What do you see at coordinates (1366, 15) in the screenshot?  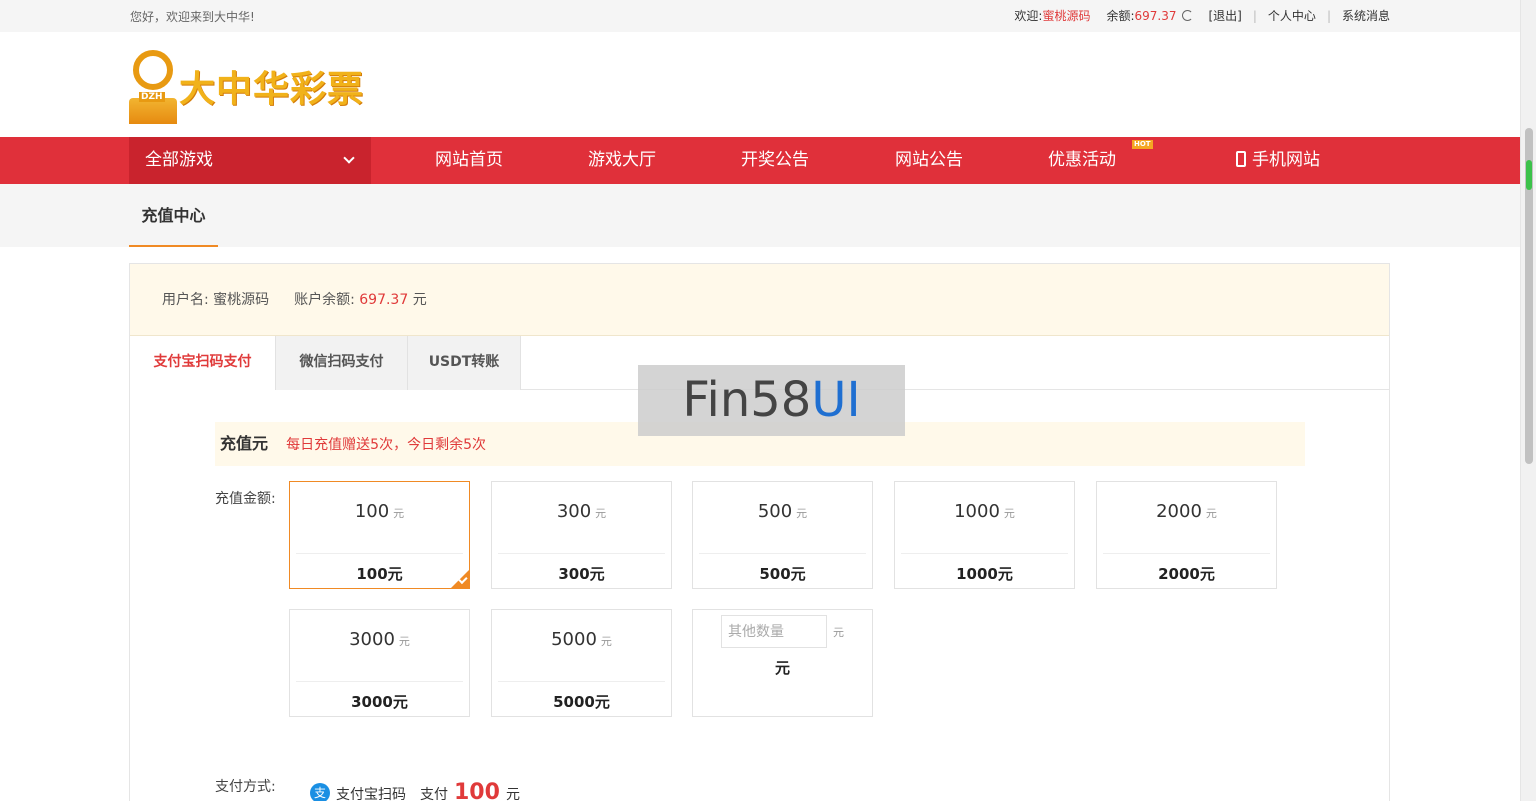 I see `messages-link: 系统消息` at bounding box center [1366, 15].